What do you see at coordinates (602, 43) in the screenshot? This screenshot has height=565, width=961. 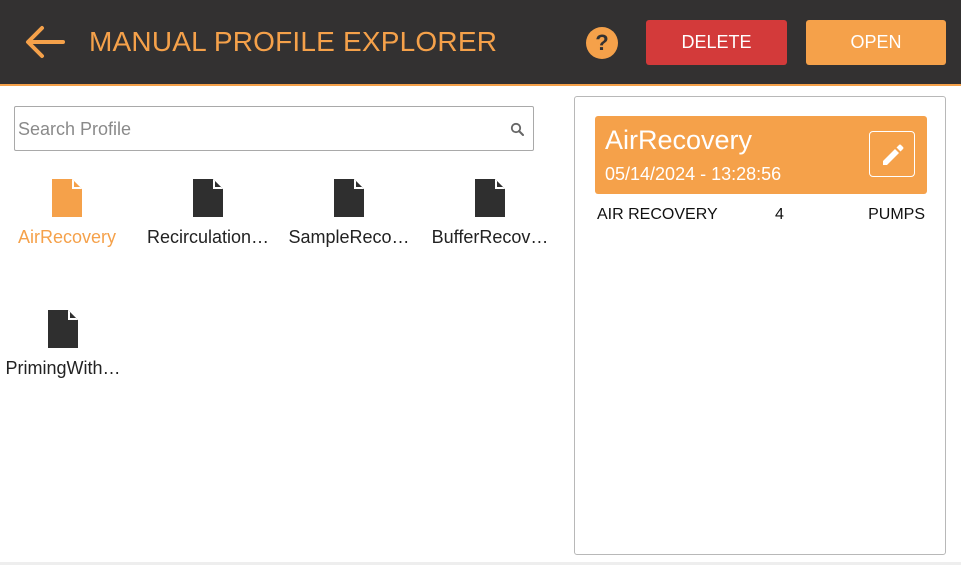 I see `help-icon: ?` at bounding box center [602, 43].